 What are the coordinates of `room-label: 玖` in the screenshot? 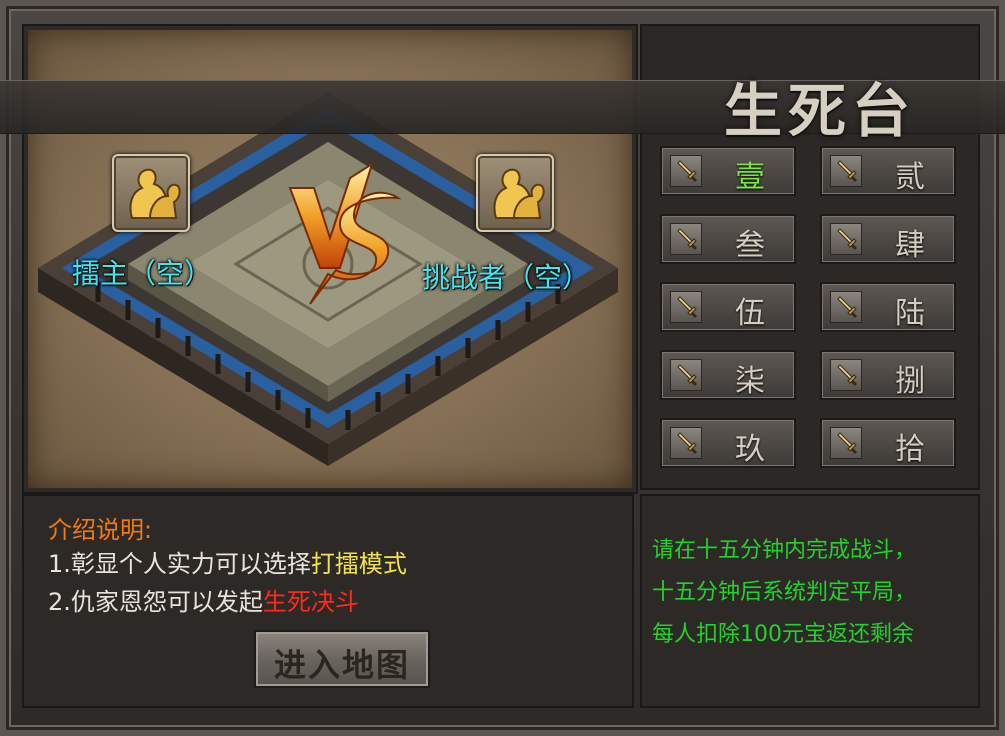 It's located at (750, 449).